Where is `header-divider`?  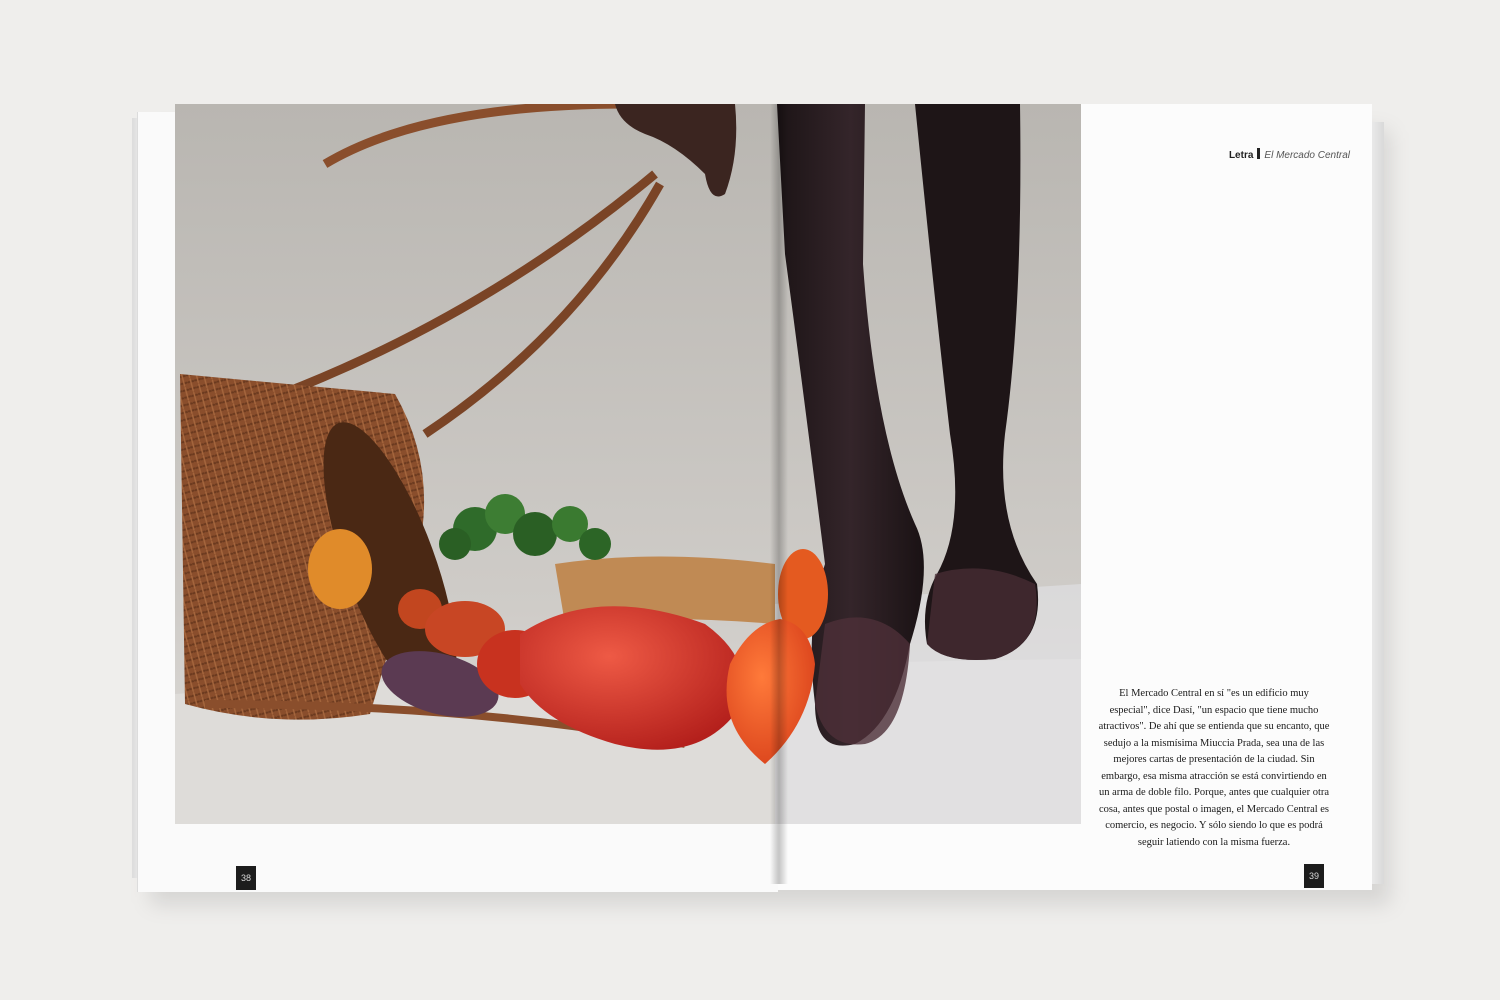
header-divider is located at coordinates (1259, 153).